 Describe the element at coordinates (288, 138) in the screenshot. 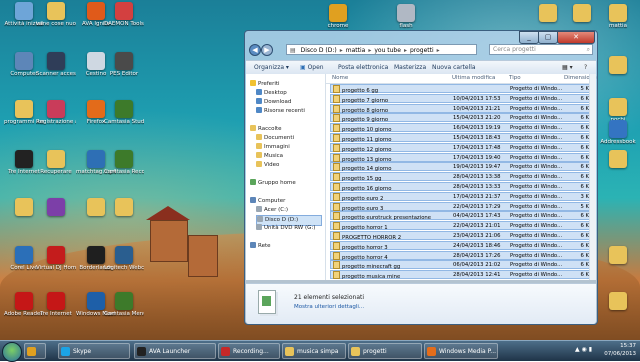

I see `nav-item: Documenti` at that location.